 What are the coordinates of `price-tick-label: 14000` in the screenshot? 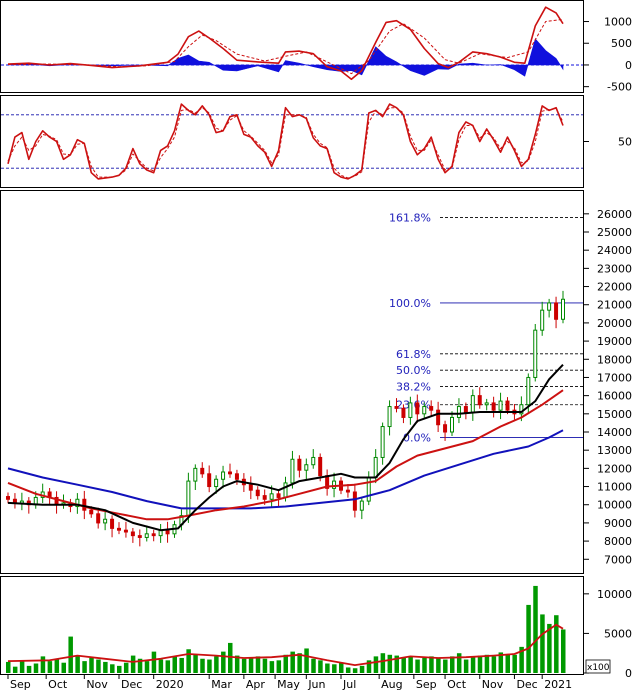 It's located at (614, 432).